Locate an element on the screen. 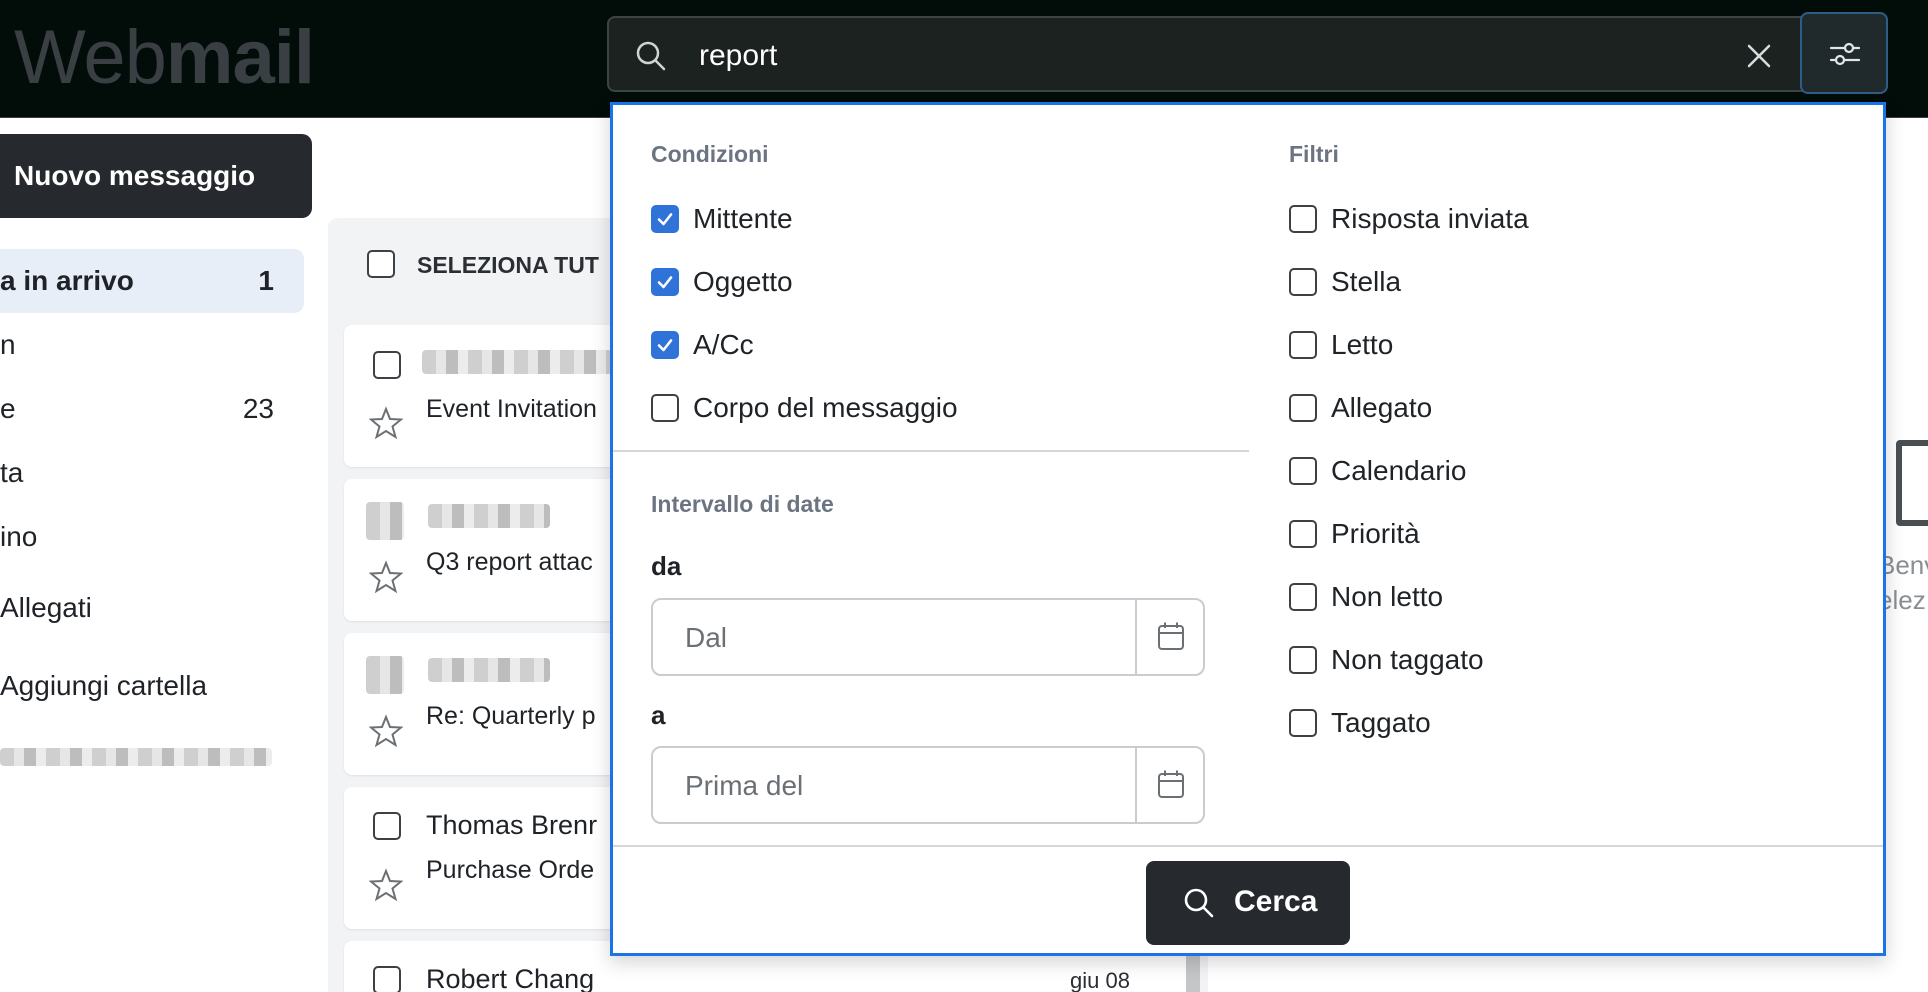 The width and height of the screenshot is (1928, 992). sidebar-item-2: n is located at coordinates (152, 345).